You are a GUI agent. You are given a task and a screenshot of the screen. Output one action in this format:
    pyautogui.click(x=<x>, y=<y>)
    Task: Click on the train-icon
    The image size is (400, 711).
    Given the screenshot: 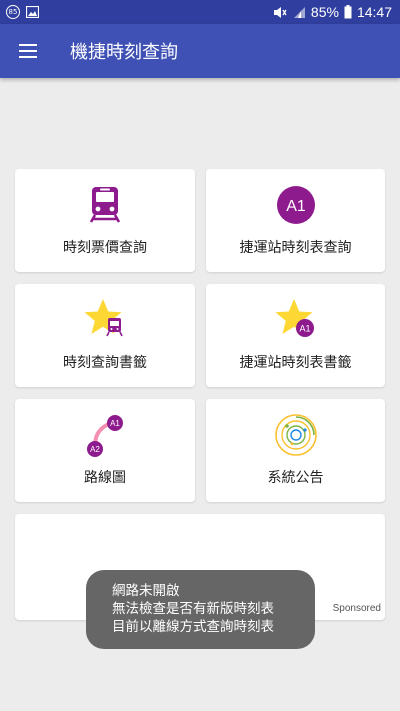 What is the action you would take?
    pyautogui.click(x=105, y=205)
    